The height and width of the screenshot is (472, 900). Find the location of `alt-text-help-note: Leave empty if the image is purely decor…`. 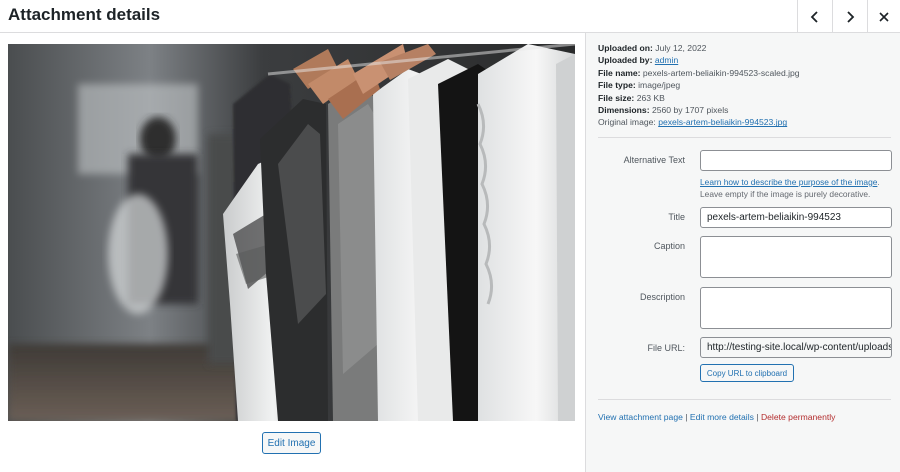

alt-text-help-note: Leave empty if the image is purely decor… is located at coordinates (785, 194).